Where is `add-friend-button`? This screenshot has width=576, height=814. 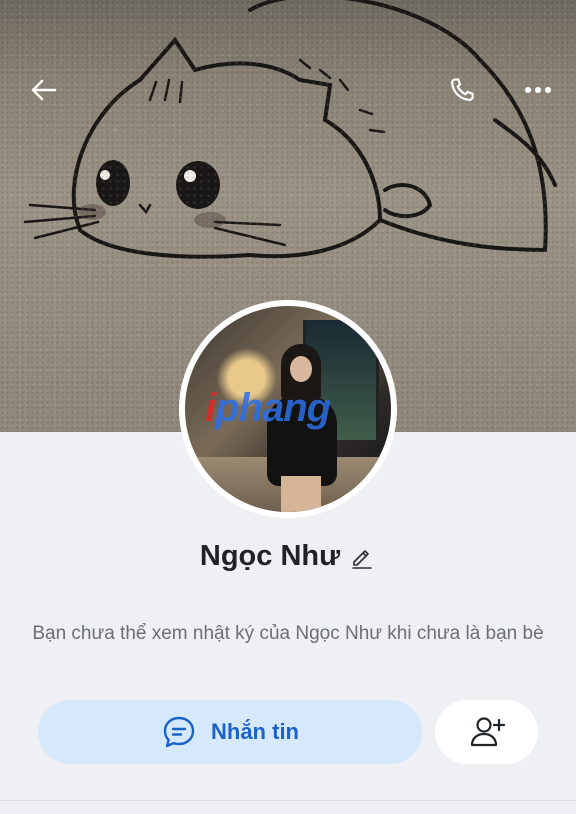 add-friend-button is located at coordinates (486, 732).